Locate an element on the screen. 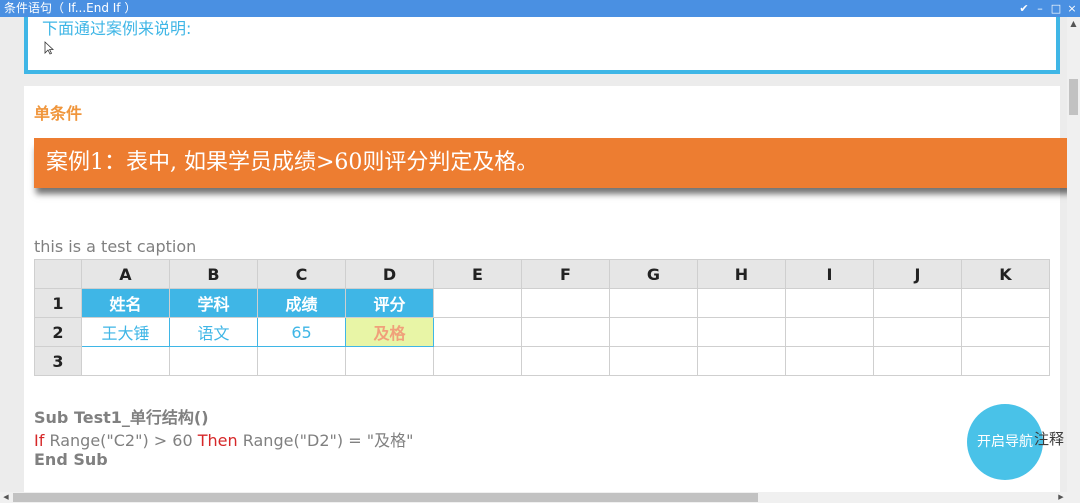 This screenshot has width=1080, height=503. table-row: 1 姓名 学科 成绩 评分 is located at coordinates (542, 303).